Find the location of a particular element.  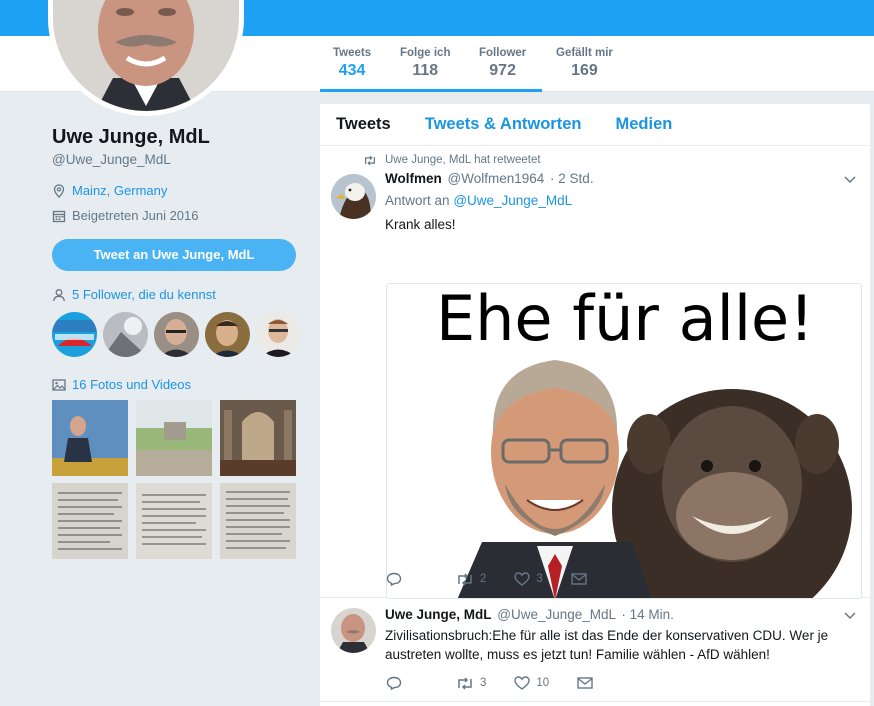

tweet-time: · 2 Std. is located at coordinates (572, 178).